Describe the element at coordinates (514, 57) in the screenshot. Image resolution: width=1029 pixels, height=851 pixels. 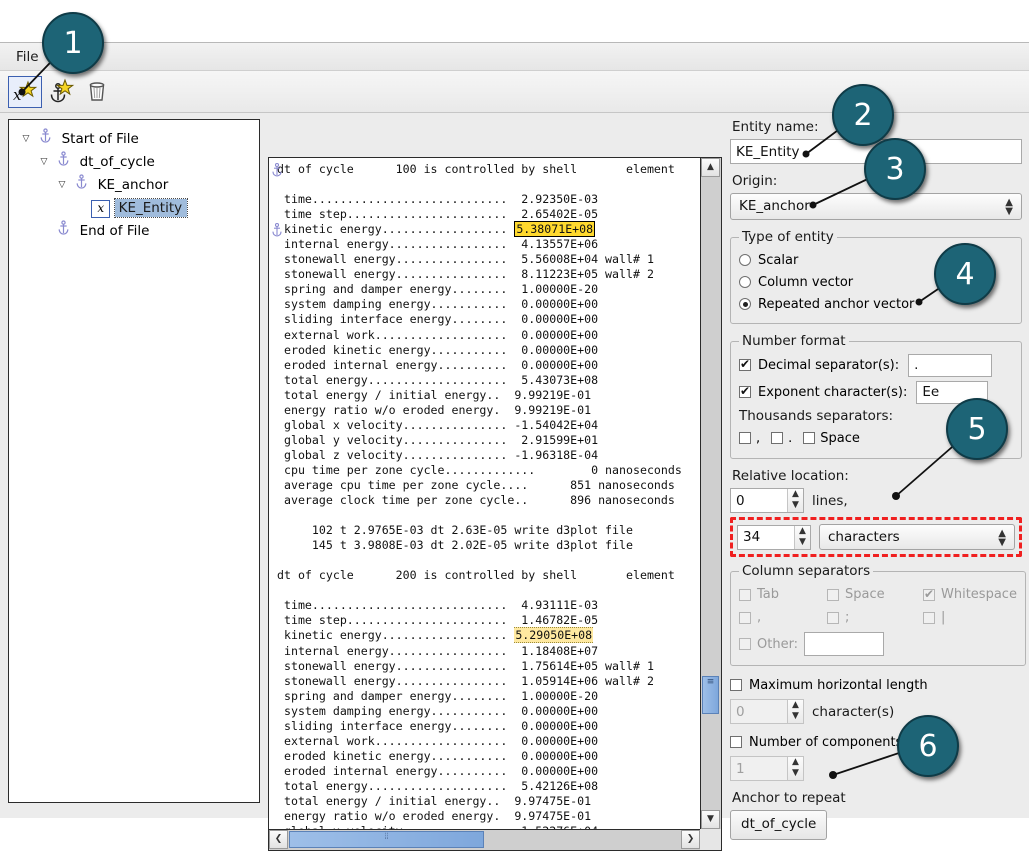
I see `menu-bar: File` at that location.